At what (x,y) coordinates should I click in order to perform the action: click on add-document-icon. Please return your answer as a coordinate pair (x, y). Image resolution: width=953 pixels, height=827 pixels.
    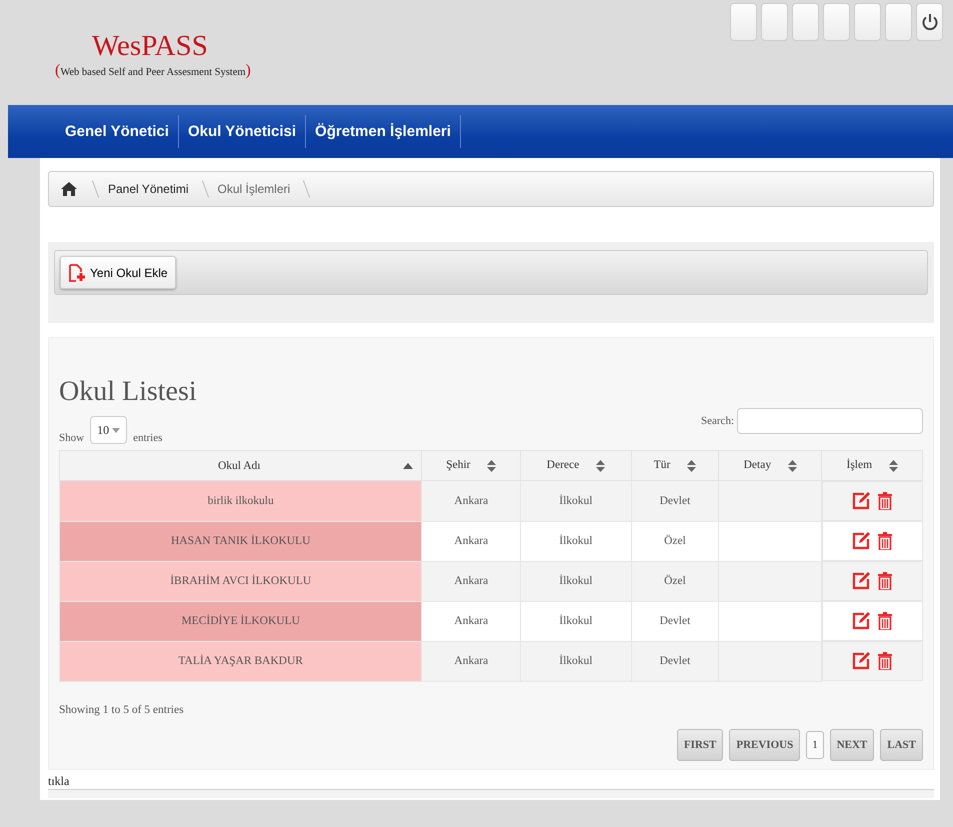
    Looking at the image, I should click on (77, 272).